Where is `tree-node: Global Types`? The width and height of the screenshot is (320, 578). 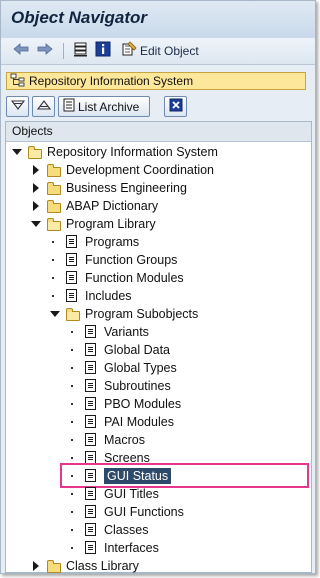
tree-node: Global Types is located at coordinates (158, 368).